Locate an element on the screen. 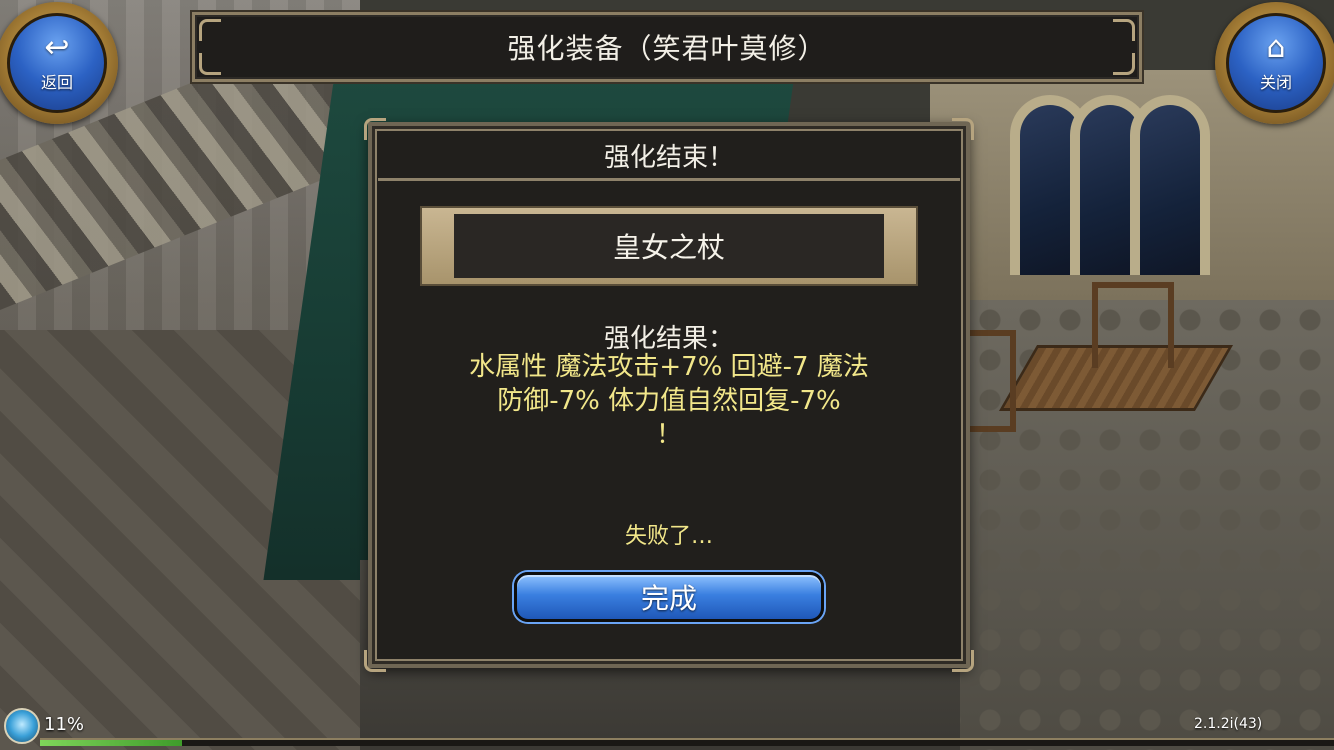 This screenshot has height=750, width=1334. progress-bar-fill is located at coordinates (111, 743).